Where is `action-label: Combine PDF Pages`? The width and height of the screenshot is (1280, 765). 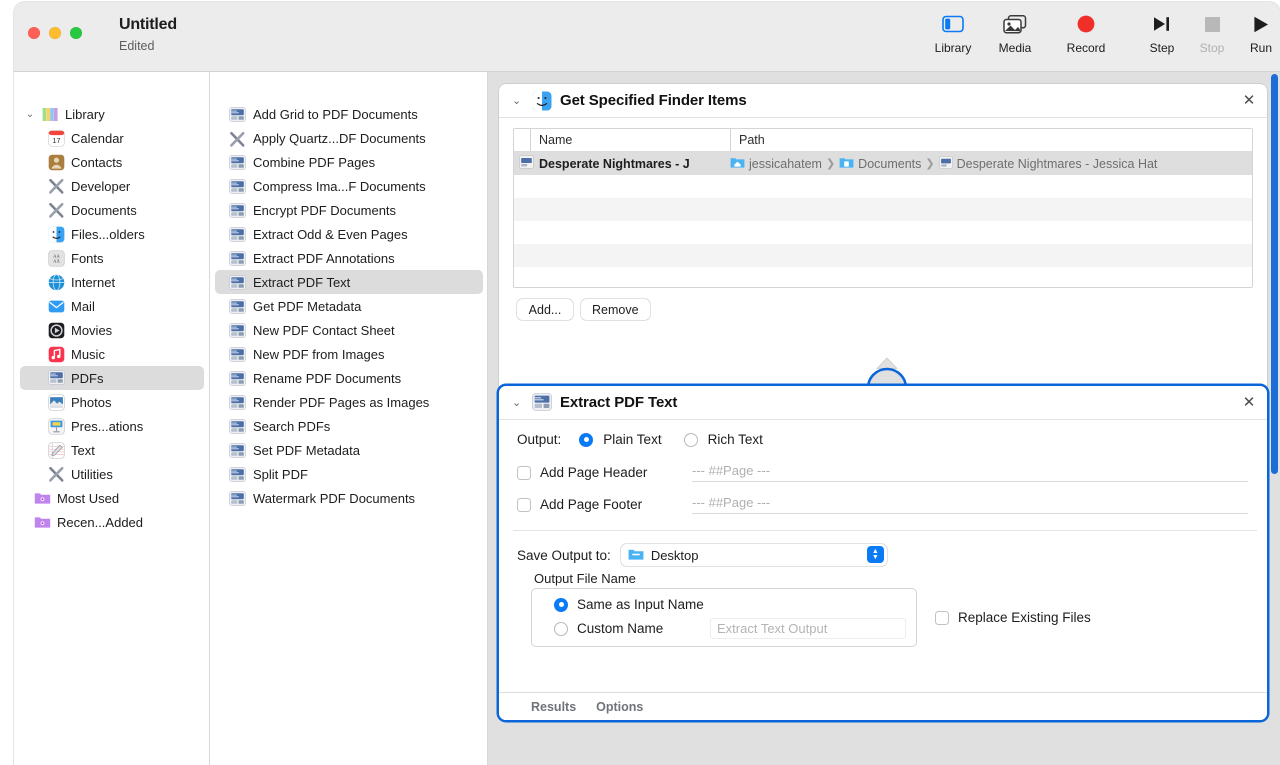 action-label: Combine PDF Pages is located at coordinates (314, 162).